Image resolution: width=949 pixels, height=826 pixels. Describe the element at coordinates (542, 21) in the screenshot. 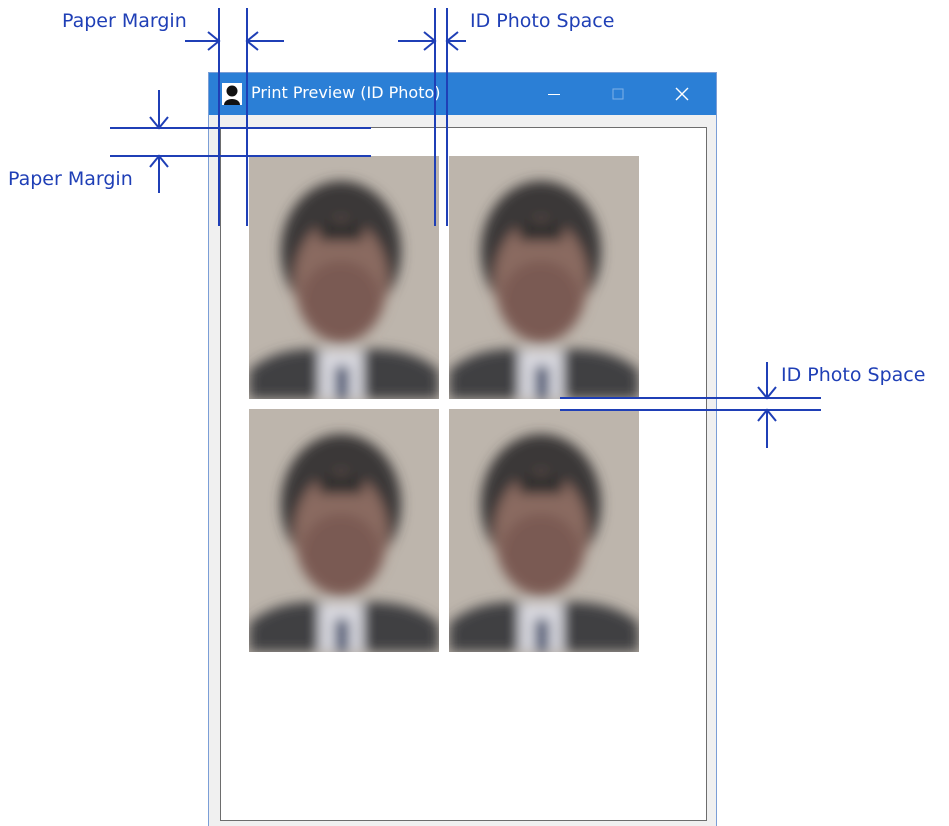

I see `id-photo-space-horizontal-label: ID Photo Space` at that location.